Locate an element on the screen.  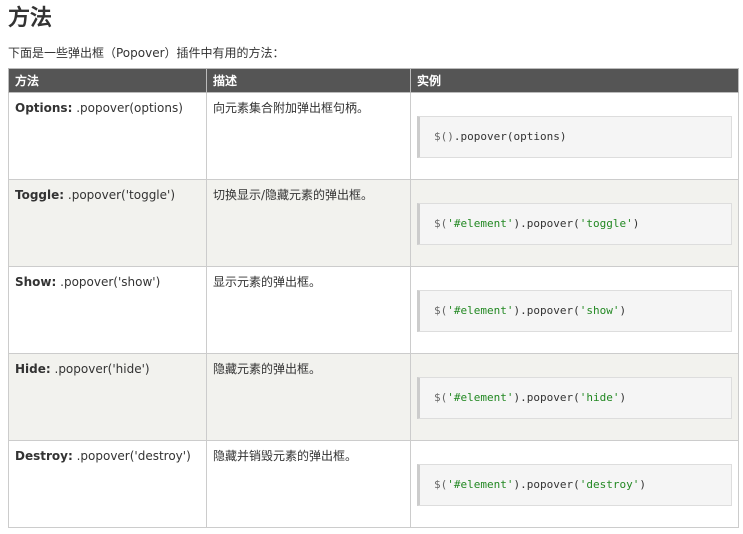
example-cell: $('#element').popover('toggle') is located at coordinates (574, 223).